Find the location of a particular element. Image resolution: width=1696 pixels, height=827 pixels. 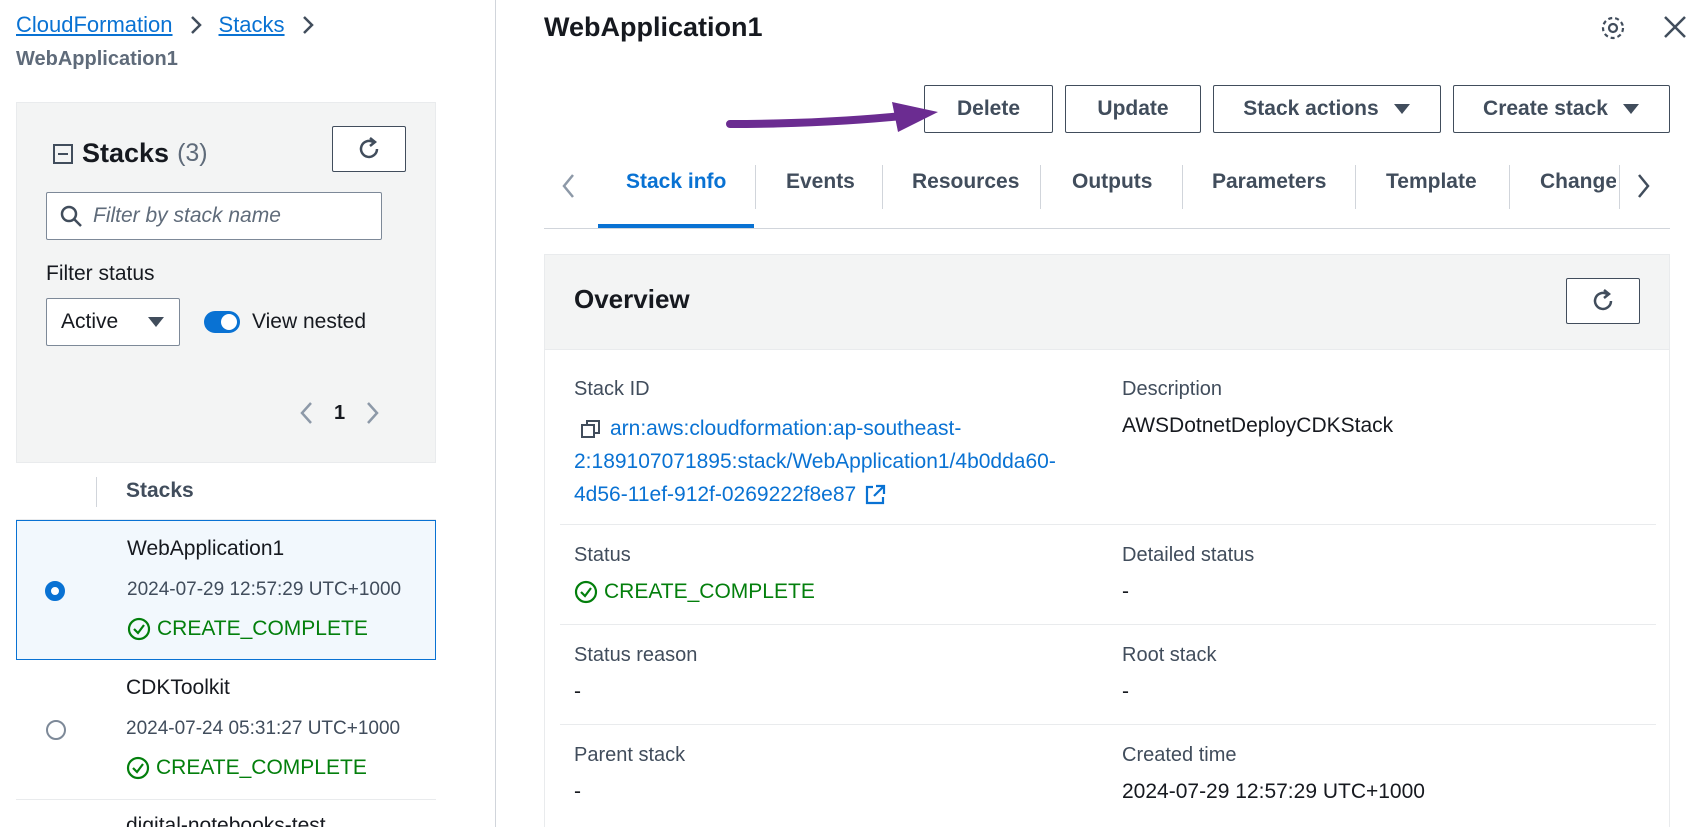

column-header-stacks: Stacks is located at coordinates (160, 491).